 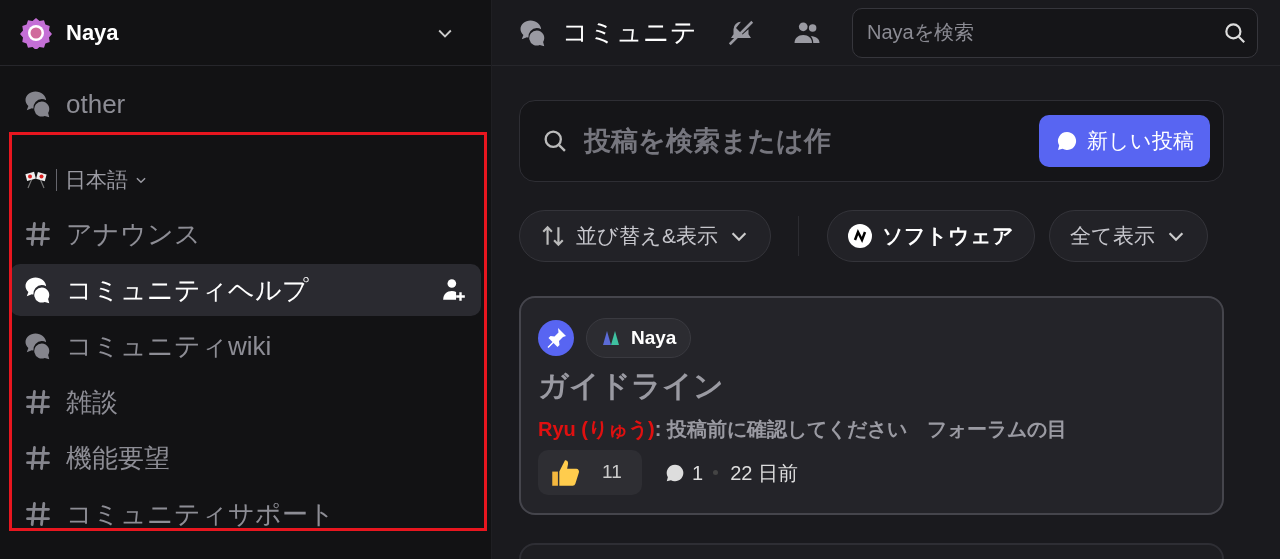 What do you see at coordinates (1128, 236) in the screenshot?
I see `filter-dropdown: 全て表示` at bounding box center [1128, 236].